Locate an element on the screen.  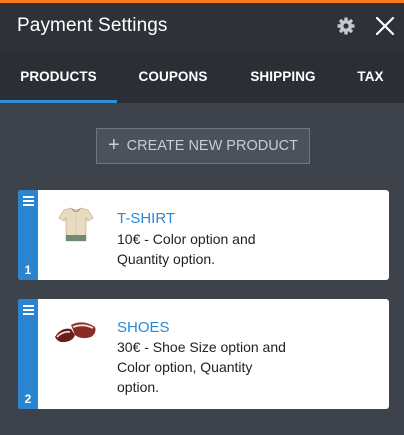
tab-coupons: COUPONS is located at coordinates (173, 76).